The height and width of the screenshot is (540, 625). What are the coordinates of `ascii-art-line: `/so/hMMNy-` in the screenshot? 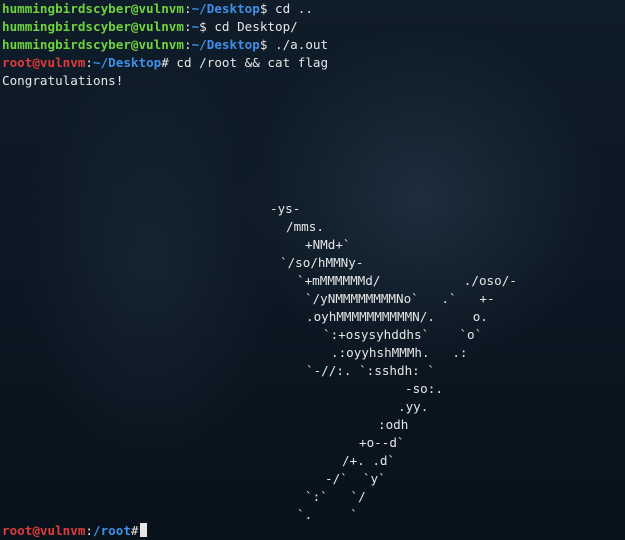 It's located at (322, 262).